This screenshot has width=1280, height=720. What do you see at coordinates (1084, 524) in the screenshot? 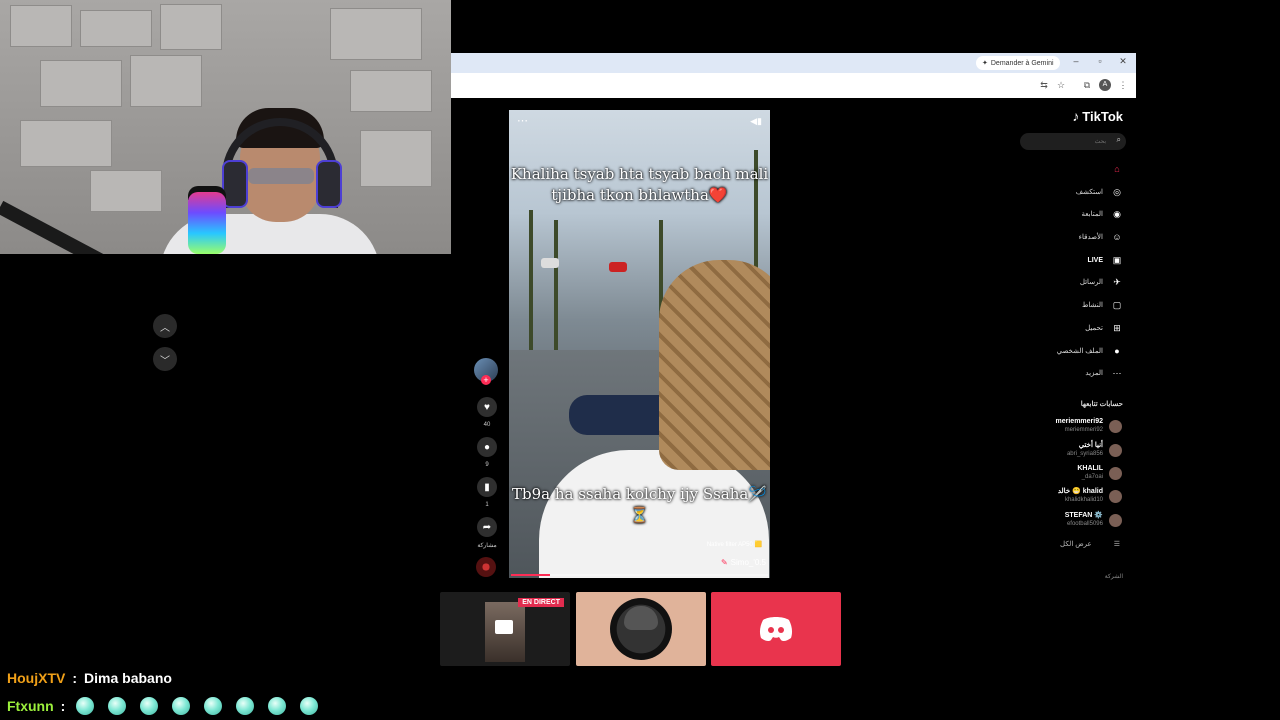
I see `account-handle: efootball5096` at bounding box center [1084, 524].